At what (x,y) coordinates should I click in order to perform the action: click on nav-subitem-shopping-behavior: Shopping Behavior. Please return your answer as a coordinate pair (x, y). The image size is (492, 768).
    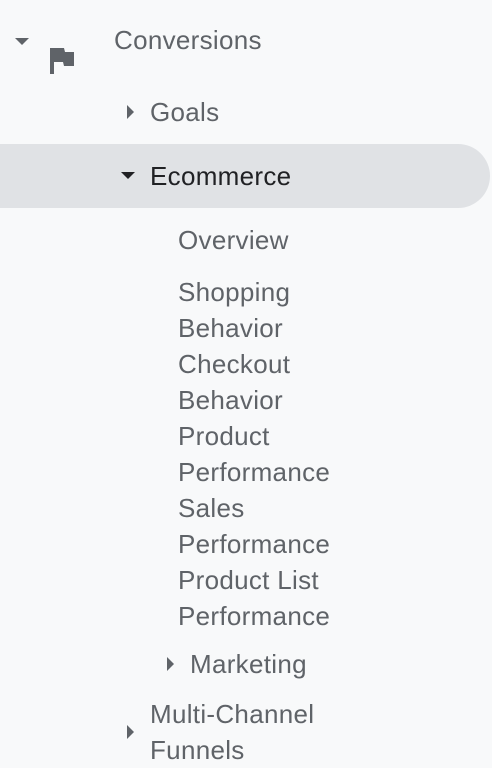
    Looking at the image, I should click on (246, 308).